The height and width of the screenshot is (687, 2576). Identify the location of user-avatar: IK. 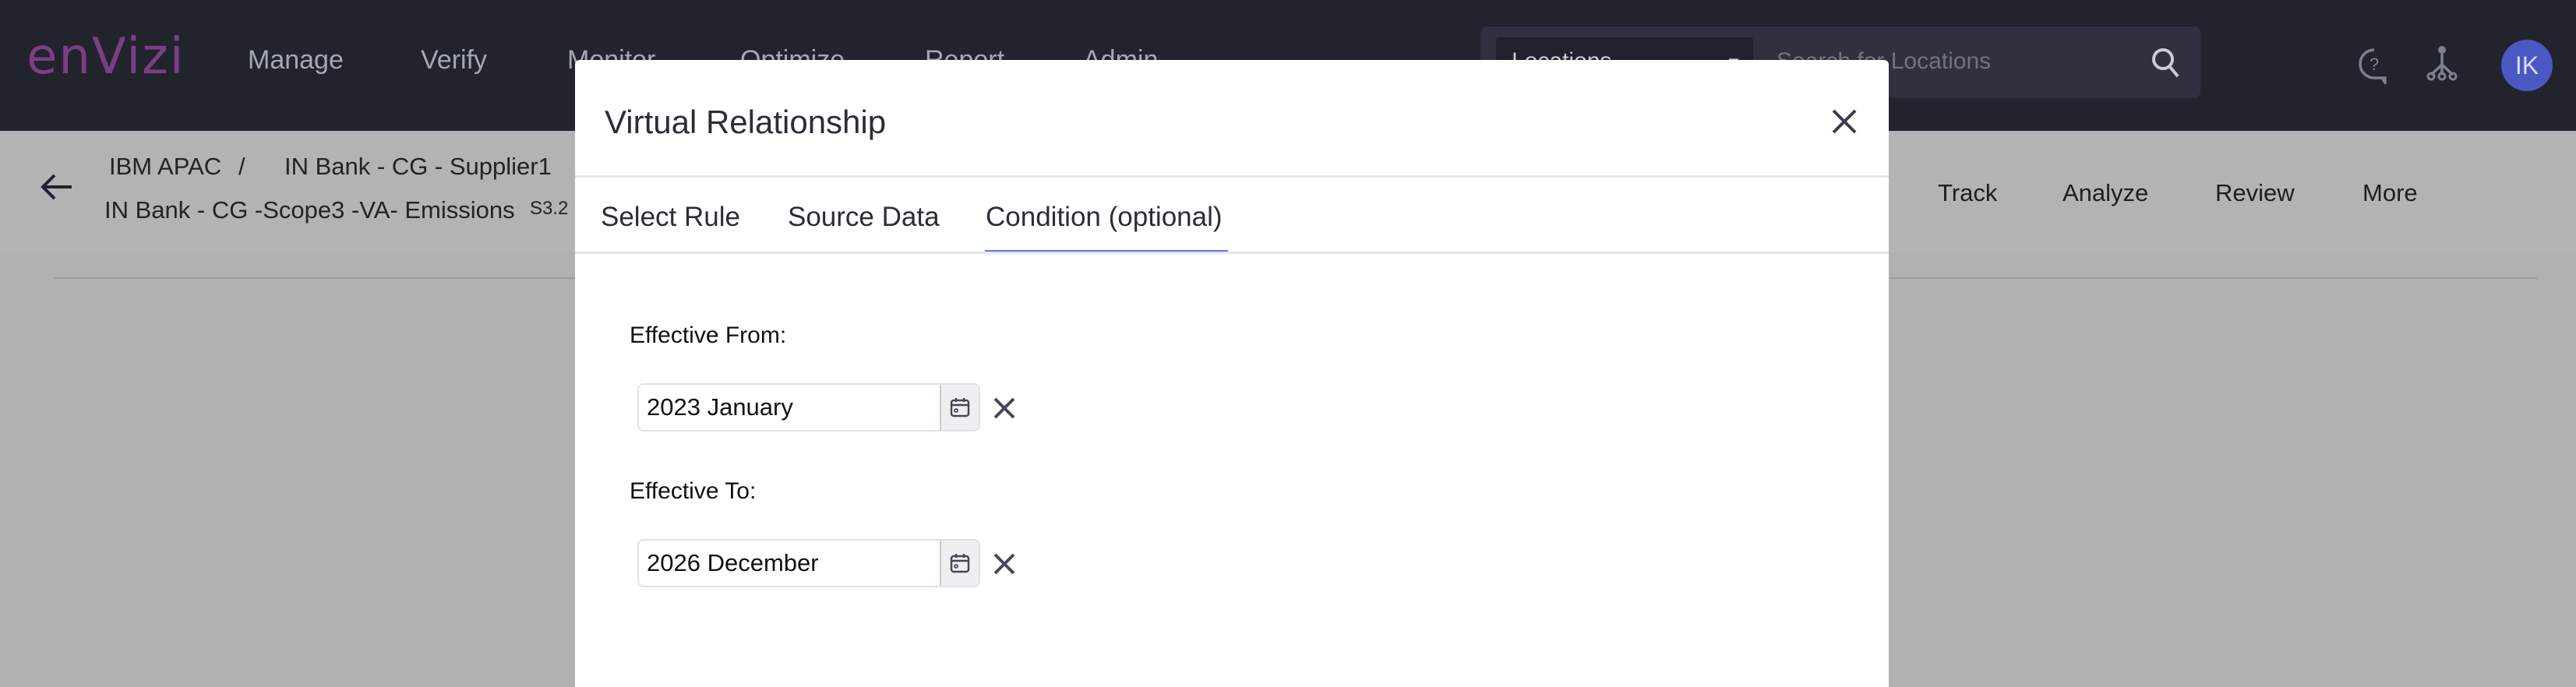
(2527, 65).